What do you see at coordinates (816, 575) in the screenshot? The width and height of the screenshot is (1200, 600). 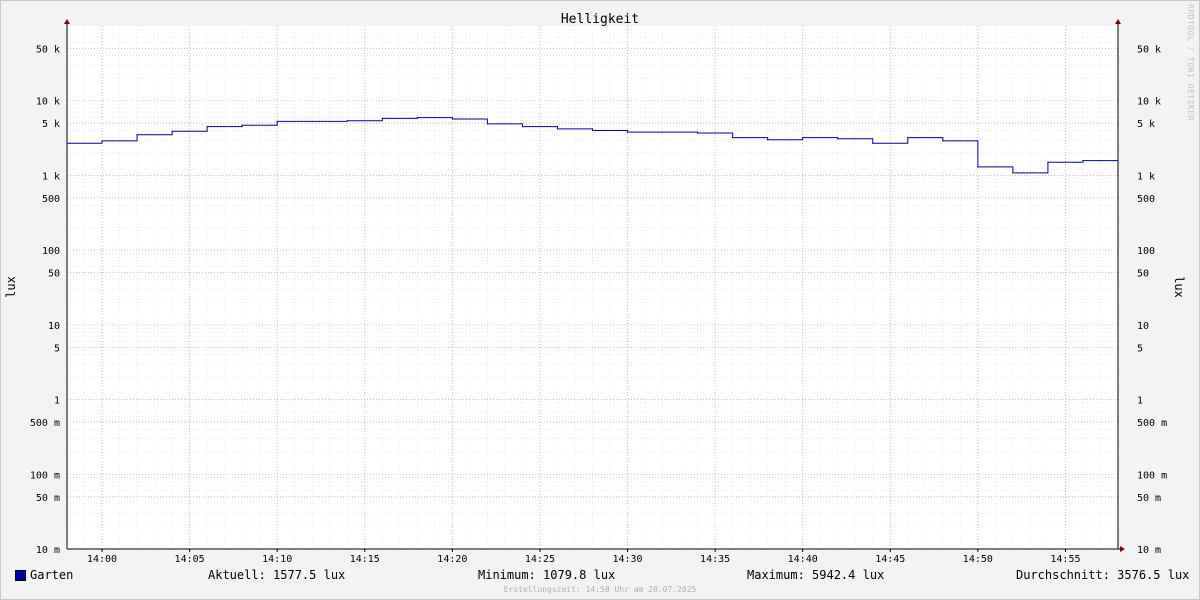 I see `legend-maximum: Maximum: 5942.4 lux` at bounding box center [816, 575].